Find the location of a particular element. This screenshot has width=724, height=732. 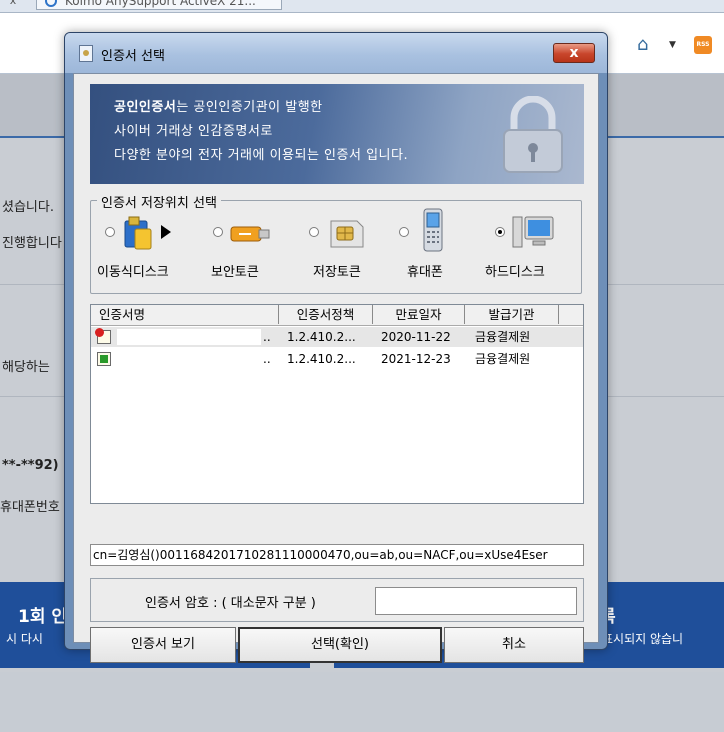

radio-storage-token is located at coordinates (314, 232).